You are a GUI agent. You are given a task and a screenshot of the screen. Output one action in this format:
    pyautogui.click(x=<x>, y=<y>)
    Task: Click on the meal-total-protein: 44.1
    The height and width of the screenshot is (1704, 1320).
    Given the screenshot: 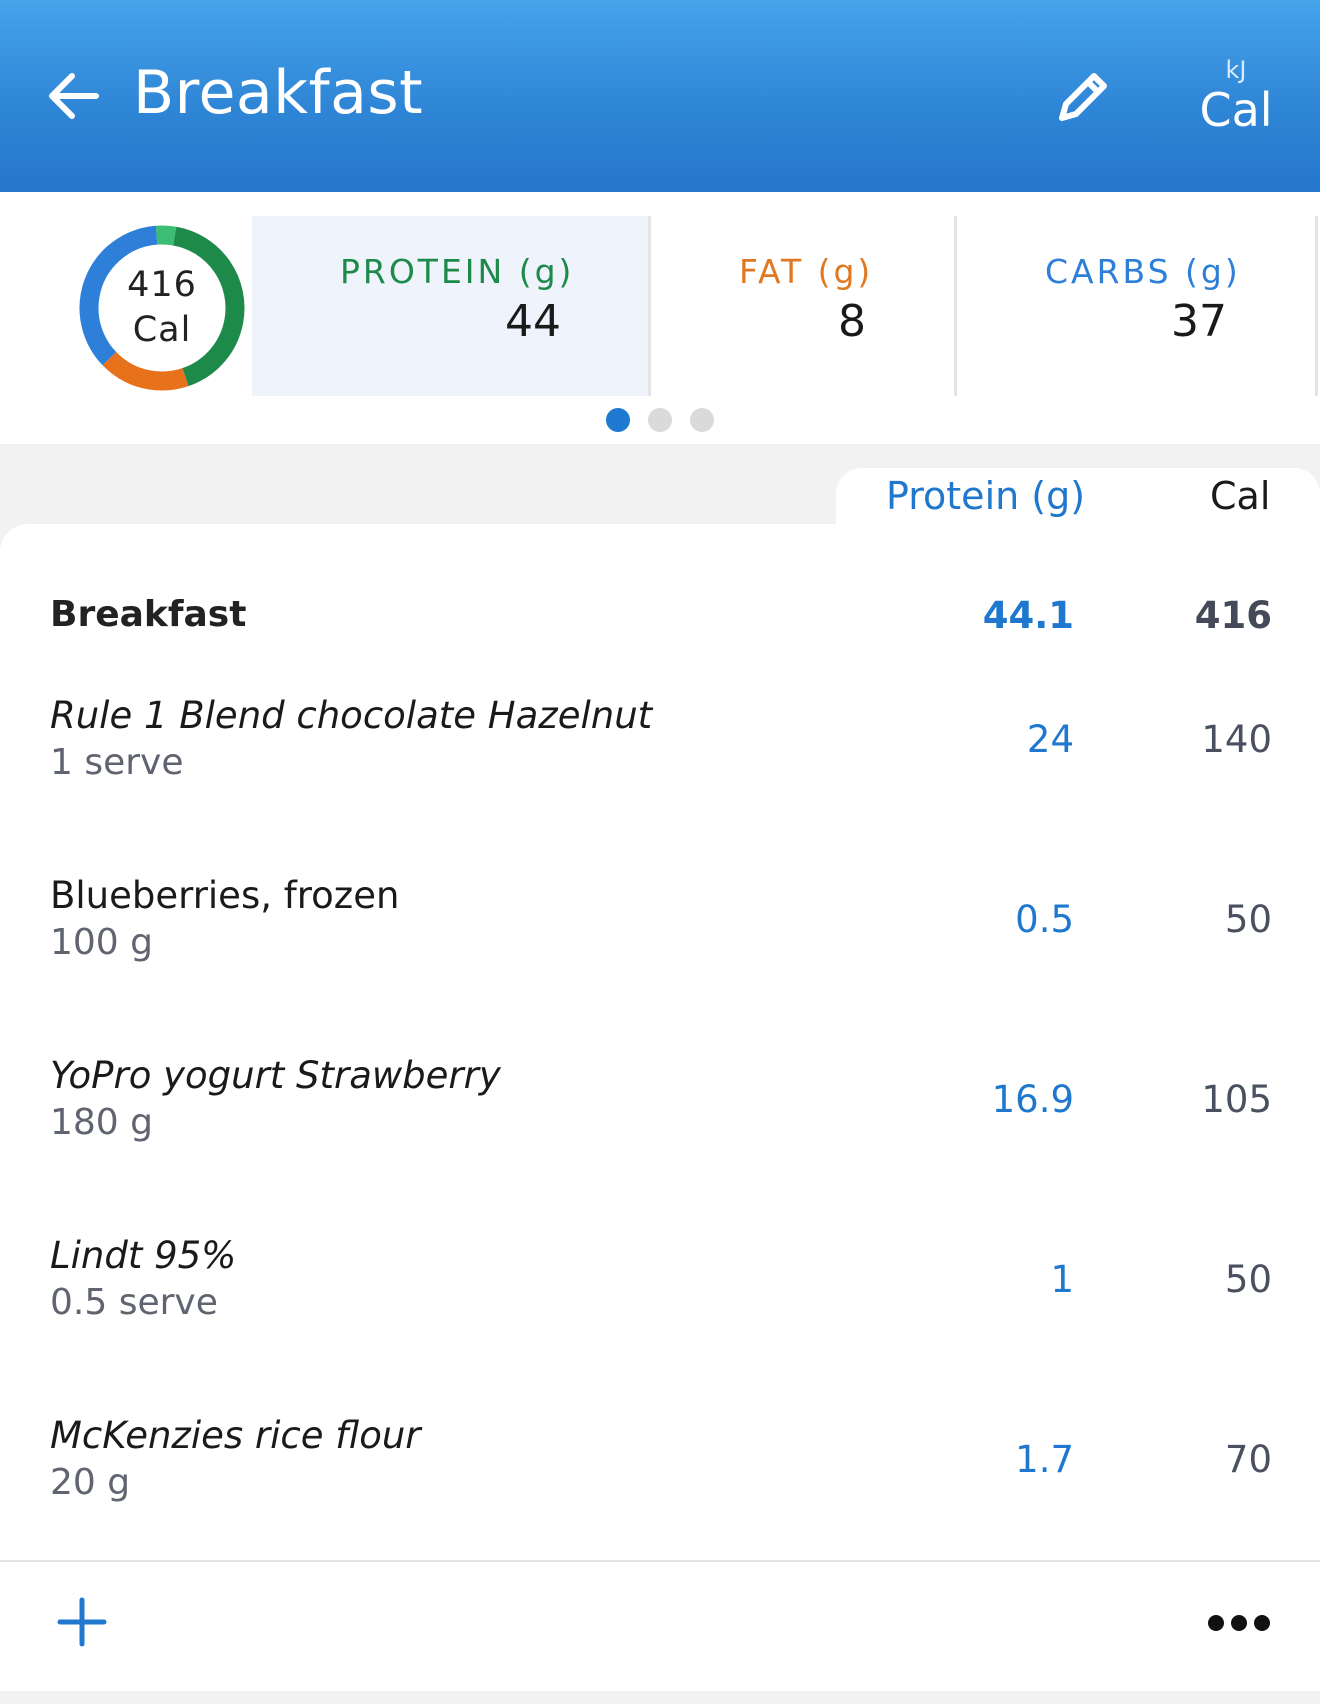 What is the action you would take?
    pyautogui.click(x=1028, y=615)
    